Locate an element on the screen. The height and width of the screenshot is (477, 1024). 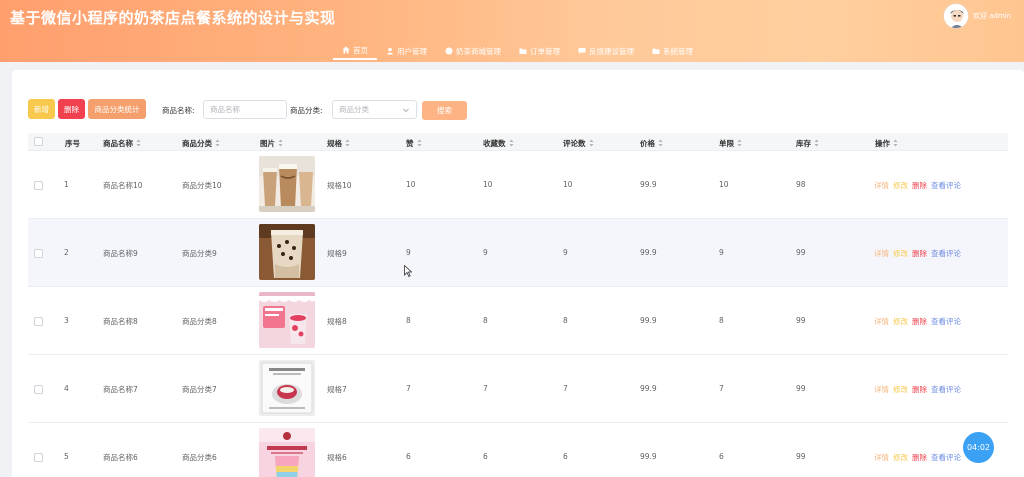
col-no: 序号 is located at coordinates (72, 143).